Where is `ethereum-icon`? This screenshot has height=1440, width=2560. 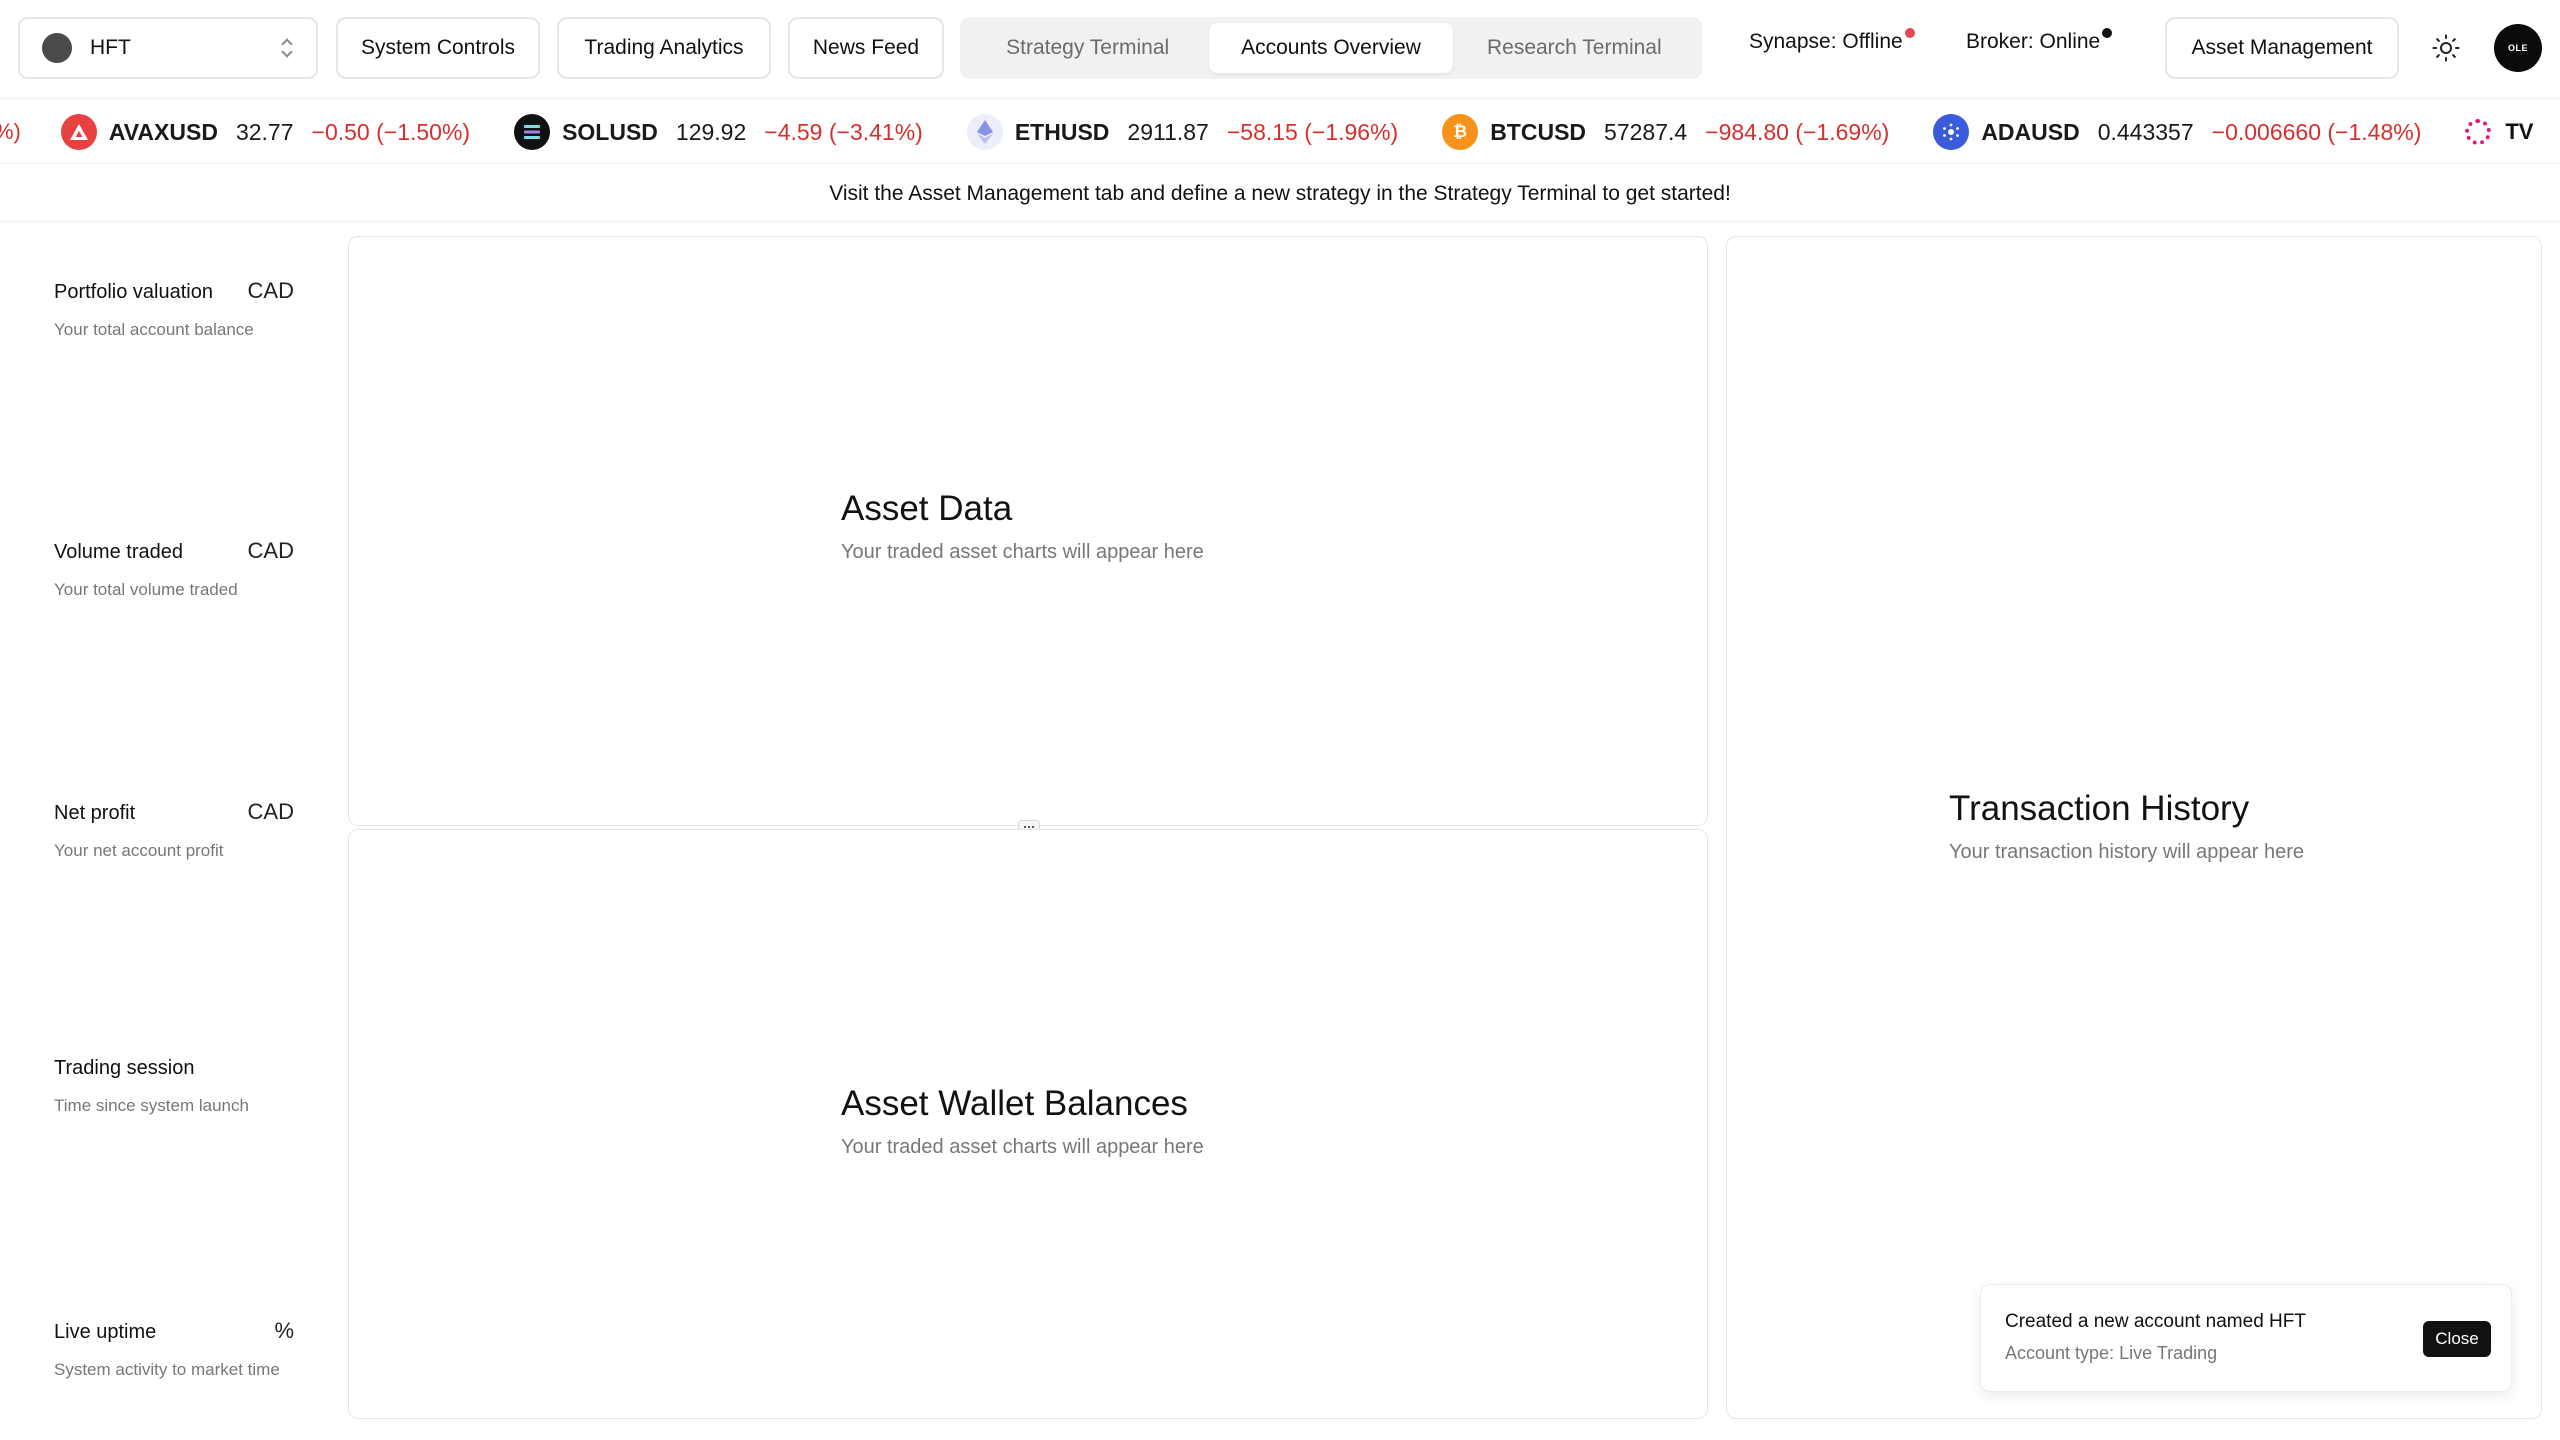
ethereum-icon is located at coordinates (984, 132).